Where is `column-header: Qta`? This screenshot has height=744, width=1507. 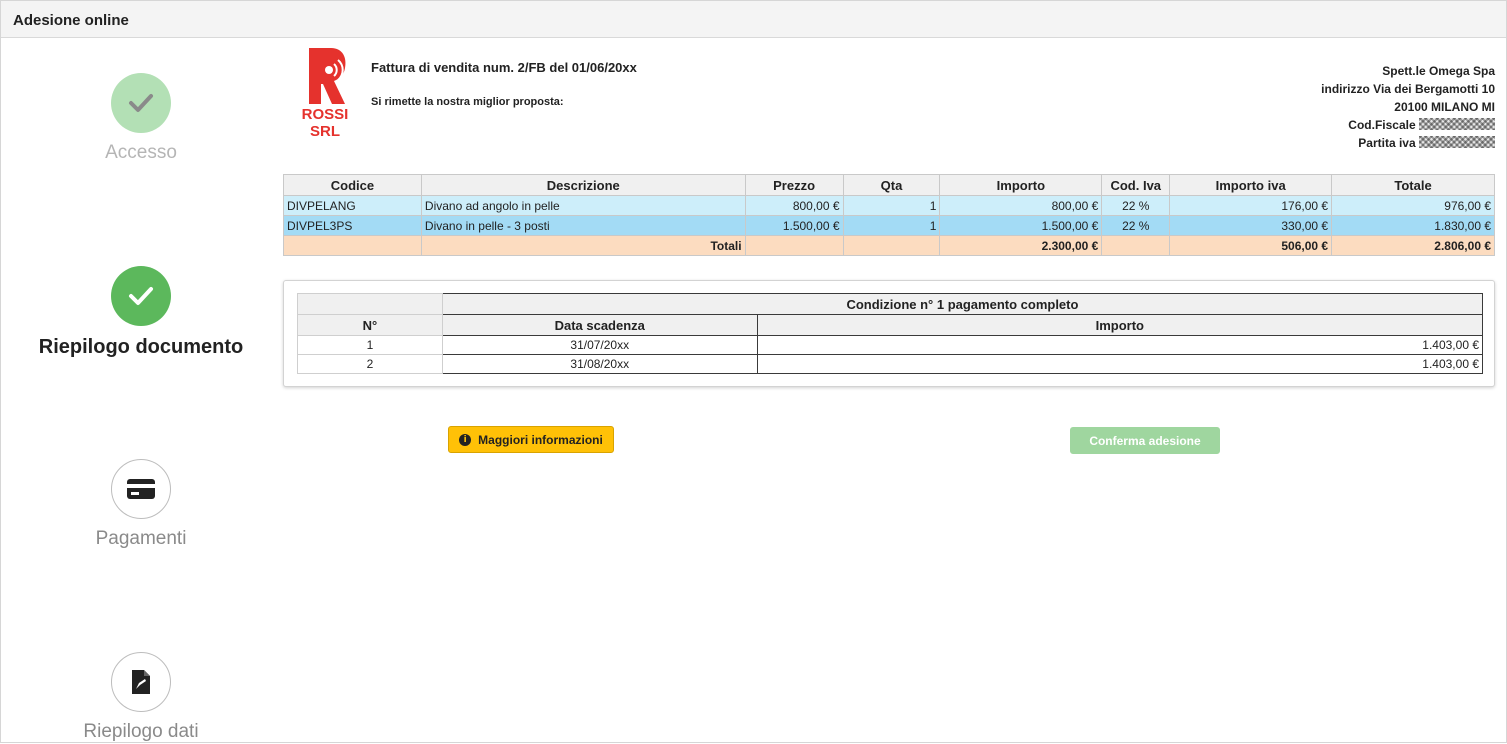 column-header: Qta is located at coordinates (891, 185).